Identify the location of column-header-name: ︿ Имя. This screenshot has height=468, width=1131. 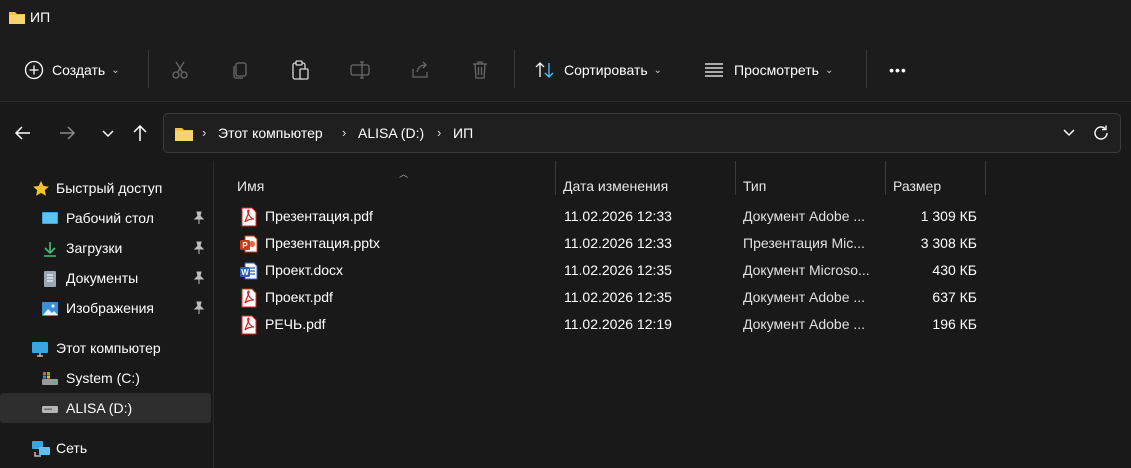
(392, 186).